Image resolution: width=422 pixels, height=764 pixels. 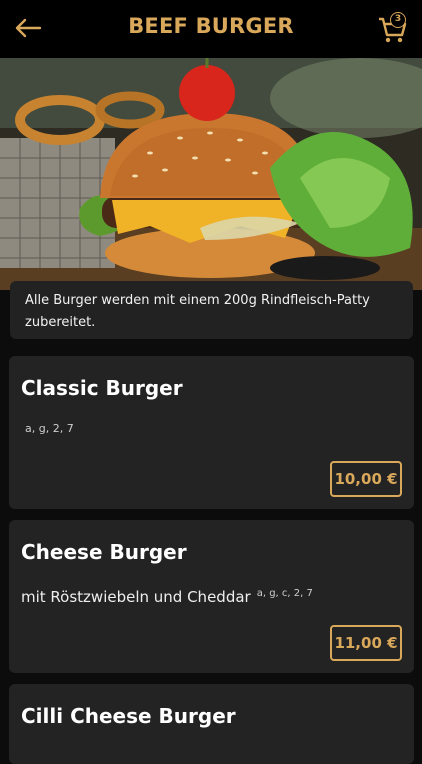 What do you see at coordinates (366, 479) in the screenshot?
I see `price-button: 10,00 €` at bounding box center [366, 479].